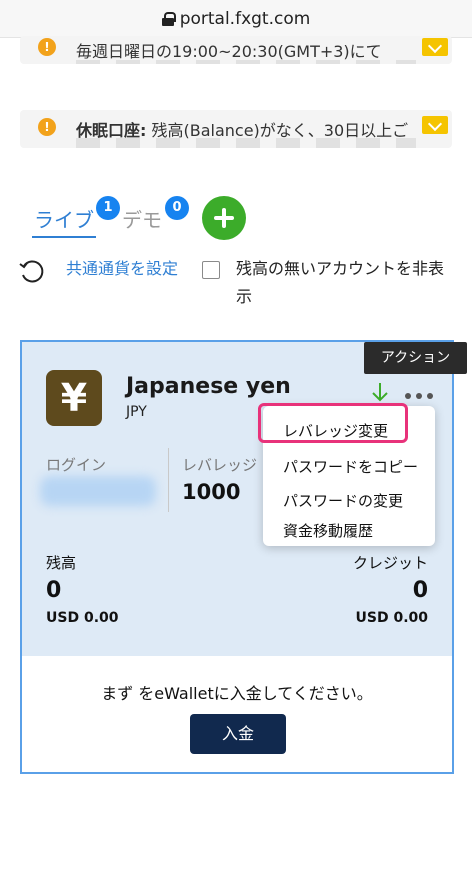  I want to click on browser-url-bar: portal.fxgt.com, so click(236, 19).